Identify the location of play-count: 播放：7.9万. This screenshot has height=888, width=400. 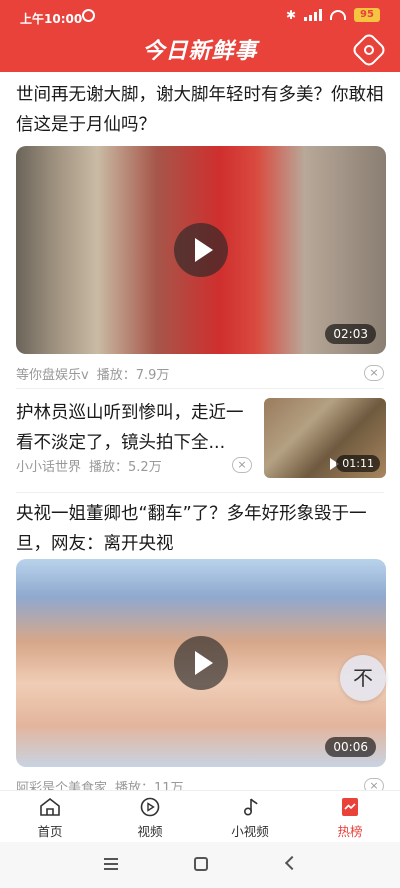
(133, 375).